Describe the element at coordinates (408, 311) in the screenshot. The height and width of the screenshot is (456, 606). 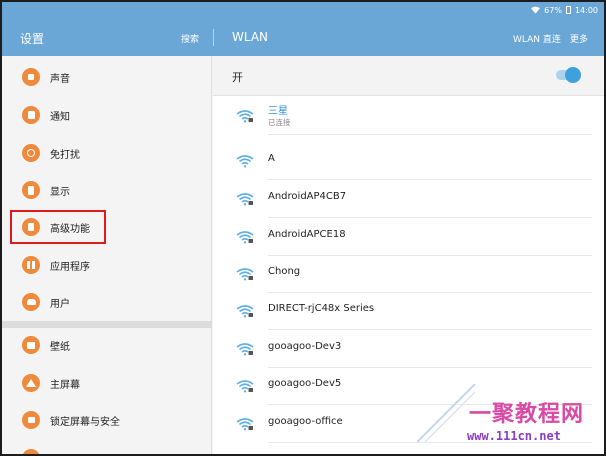
I see `wifi-network-row: DIRECT-rjC48x Series` at that location.